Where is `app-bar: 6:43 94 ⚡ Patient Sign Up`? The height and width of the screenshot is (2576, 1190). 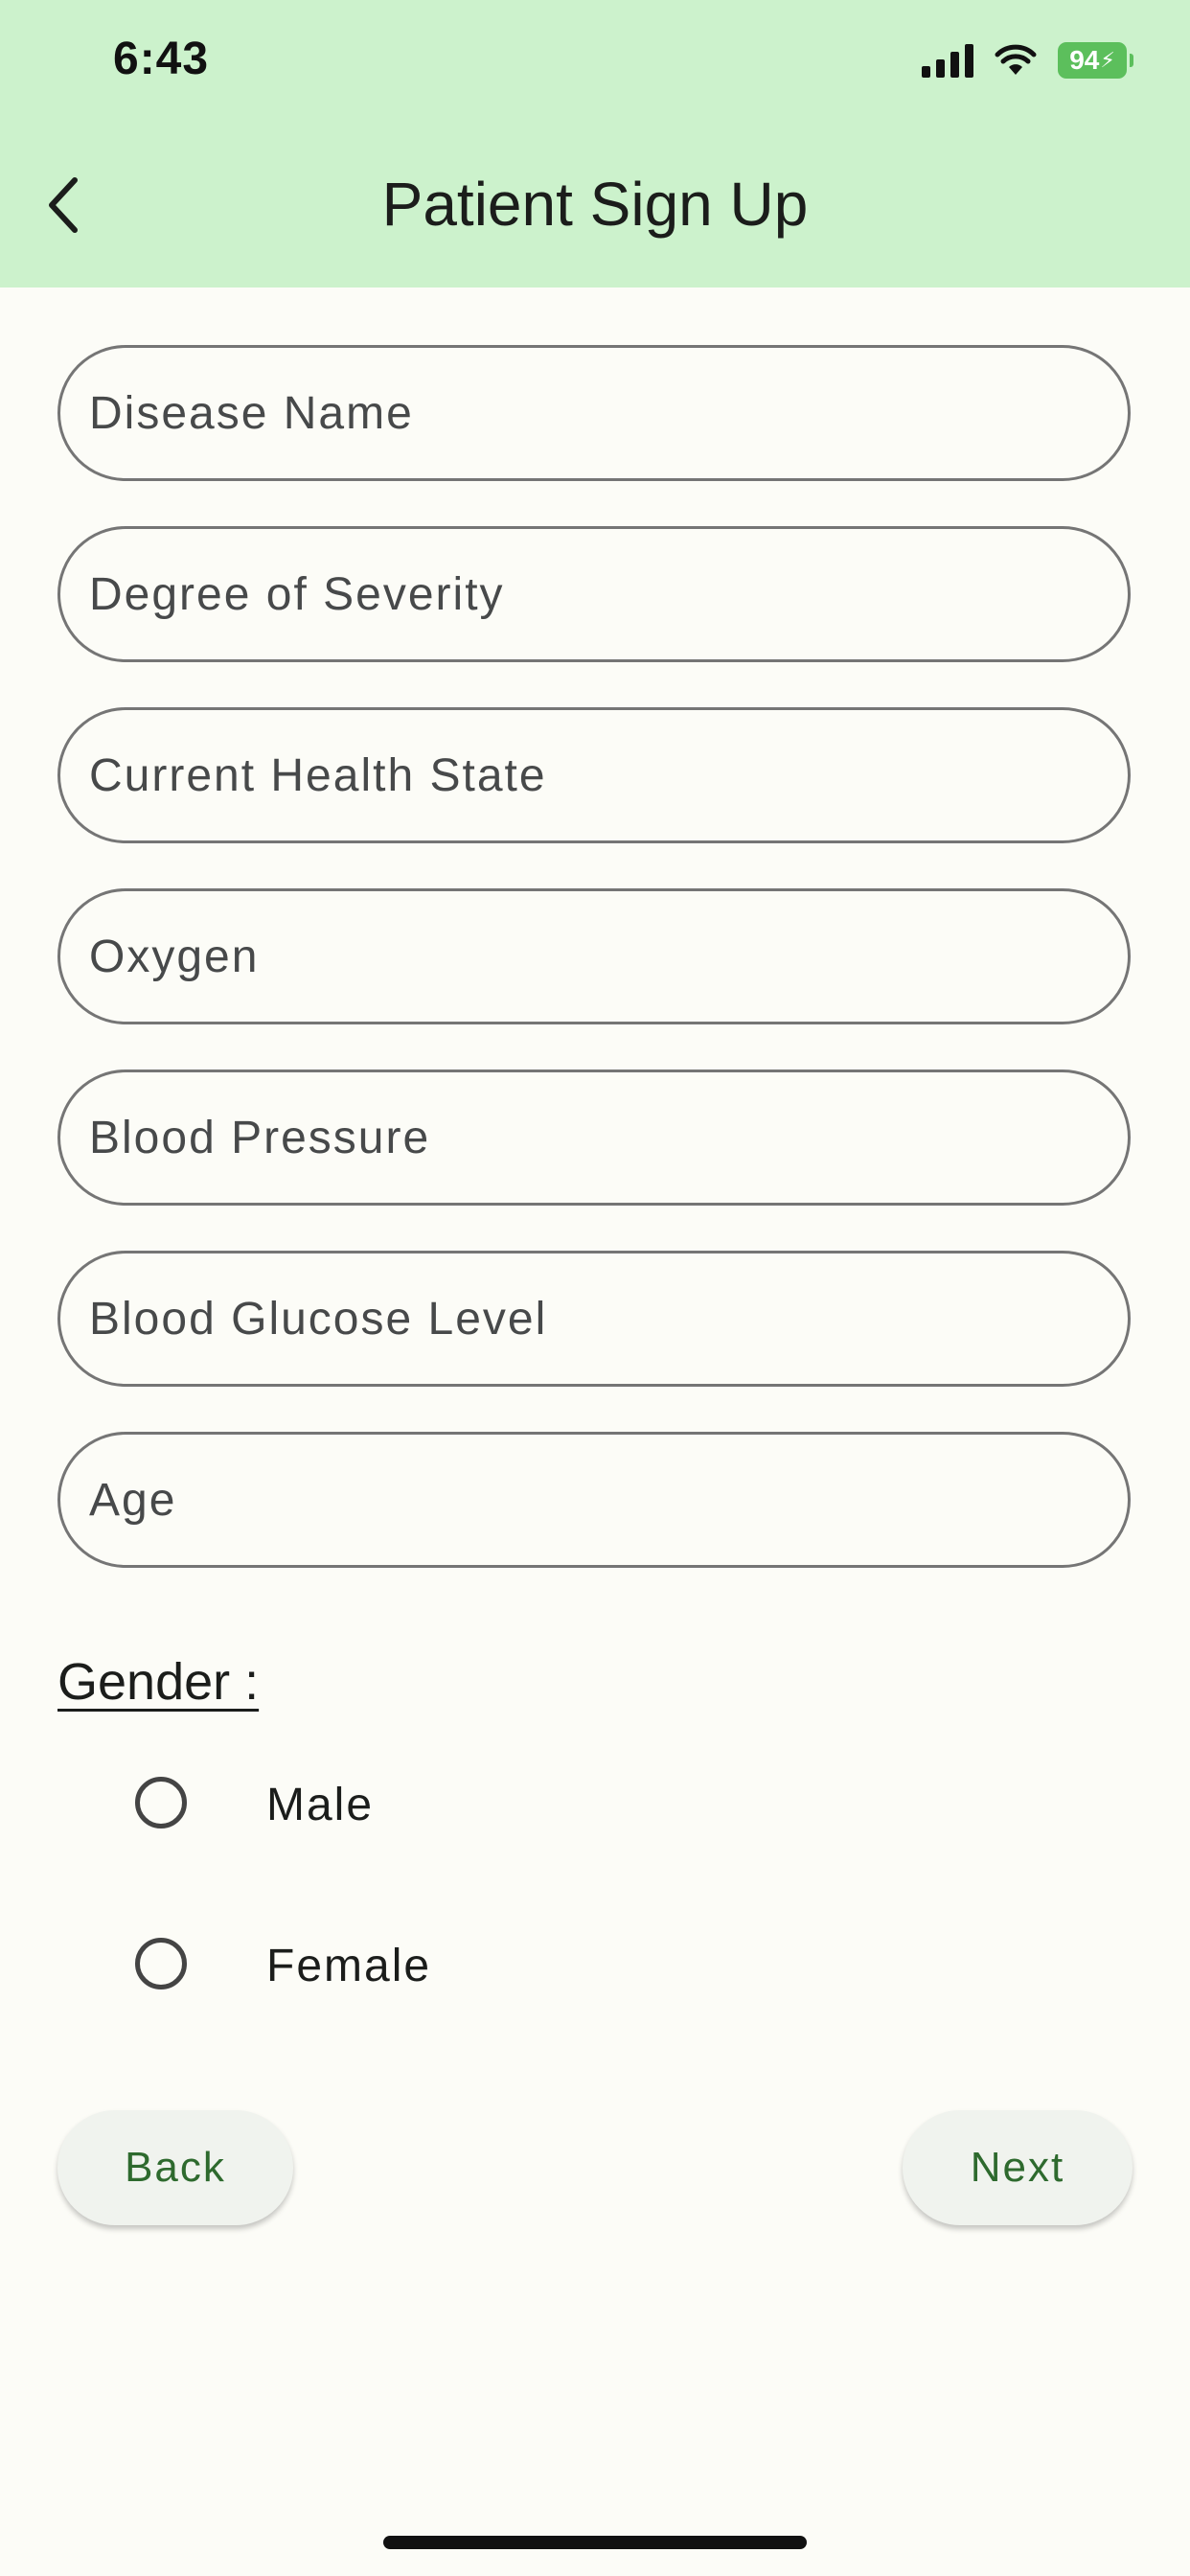
app-bar: 6:43 94 ⚡ Patient Sign Up is located at coordinates (595, 144).